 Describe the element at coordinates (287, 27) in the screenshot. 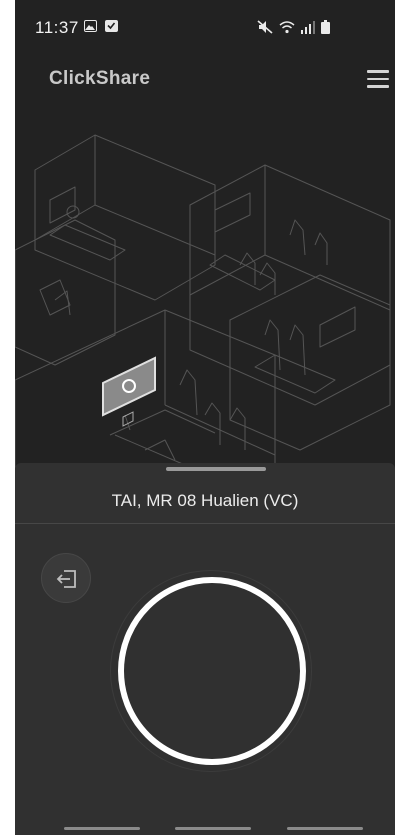

I see `wifi-icon` at that location.